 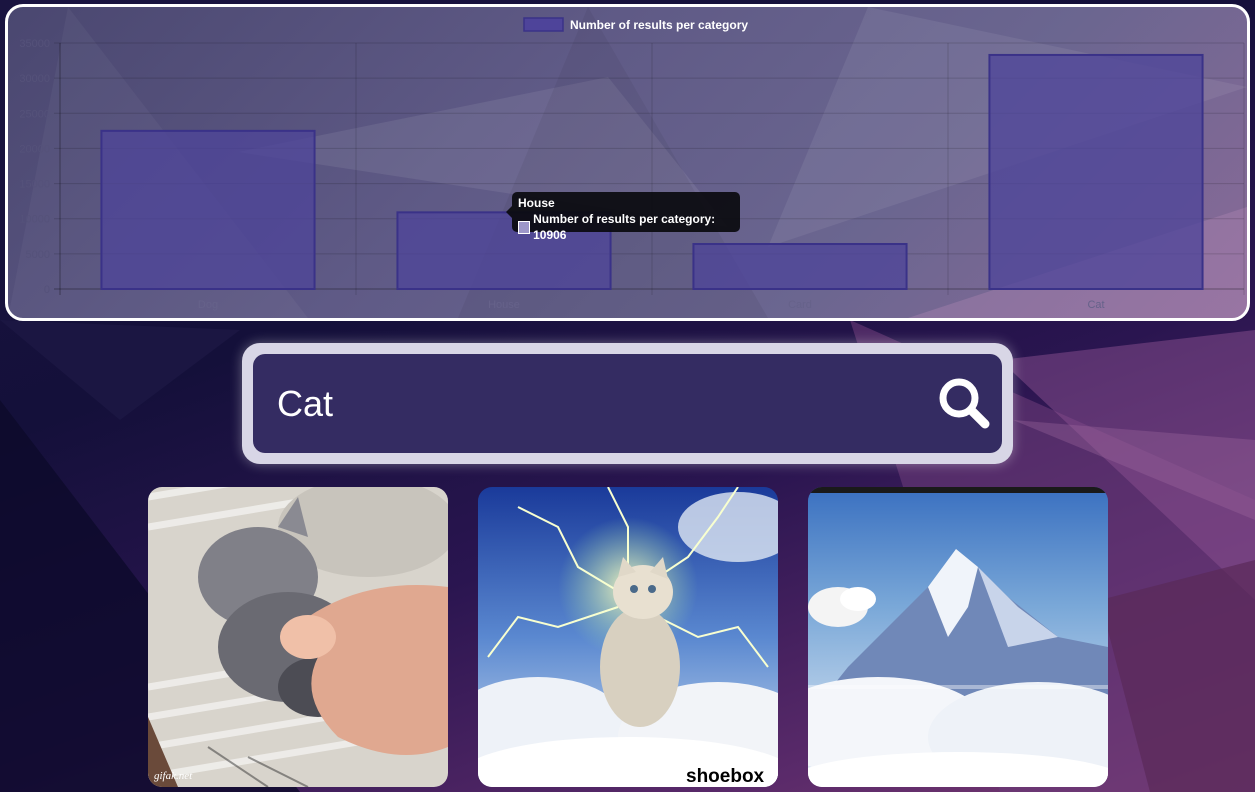 I want to click on y-tick-label: 20000, so click(x=34, y=149).